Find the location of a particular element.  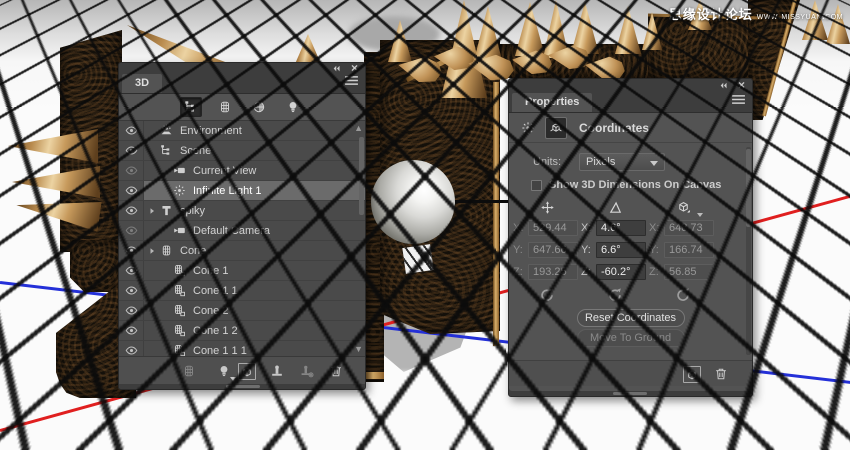

stamp-icon is located at coordinates (277, 371).